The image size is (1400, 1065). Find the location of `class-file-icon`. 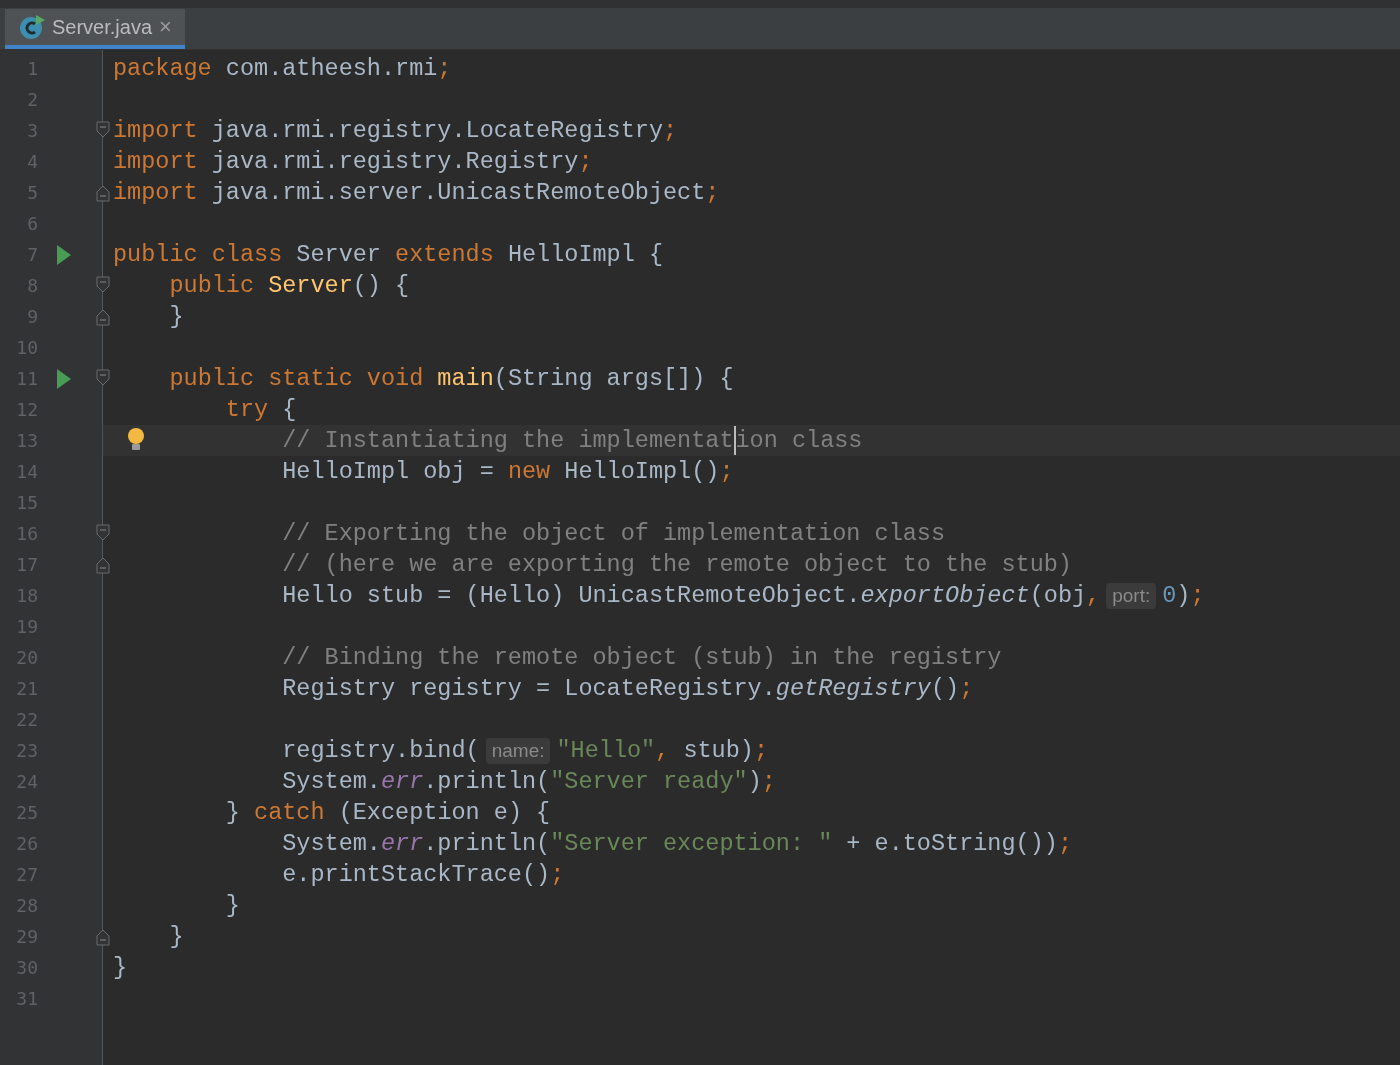

class-file-icon is located at coordinates (33, 27).